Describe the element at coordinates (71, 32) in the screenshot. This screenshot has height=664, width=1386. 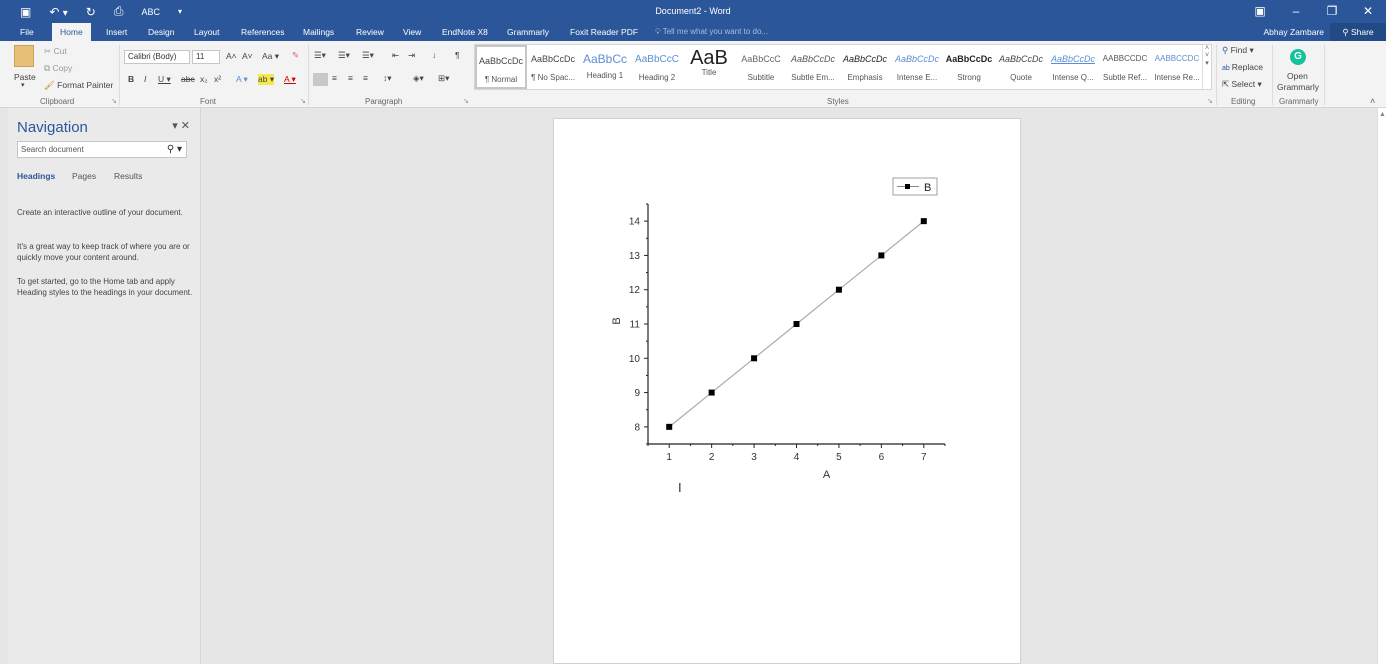
I see `tab-home: Home` at that location.